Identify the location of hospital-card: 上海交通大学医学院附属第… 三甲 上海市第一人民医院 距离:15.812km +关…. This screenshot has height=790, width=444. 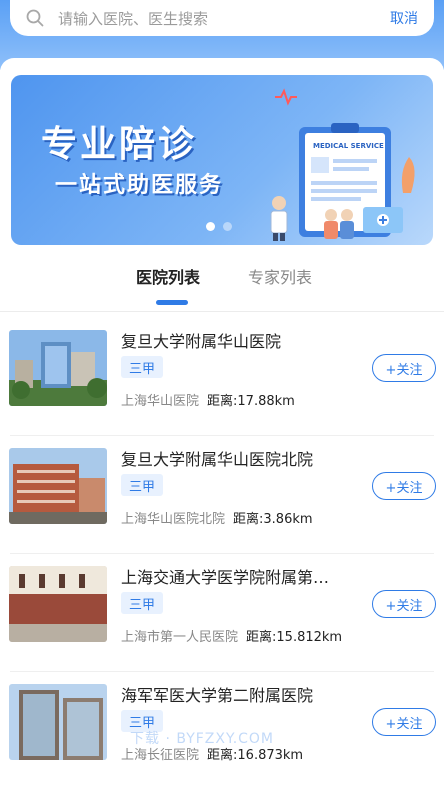
(222, 613).